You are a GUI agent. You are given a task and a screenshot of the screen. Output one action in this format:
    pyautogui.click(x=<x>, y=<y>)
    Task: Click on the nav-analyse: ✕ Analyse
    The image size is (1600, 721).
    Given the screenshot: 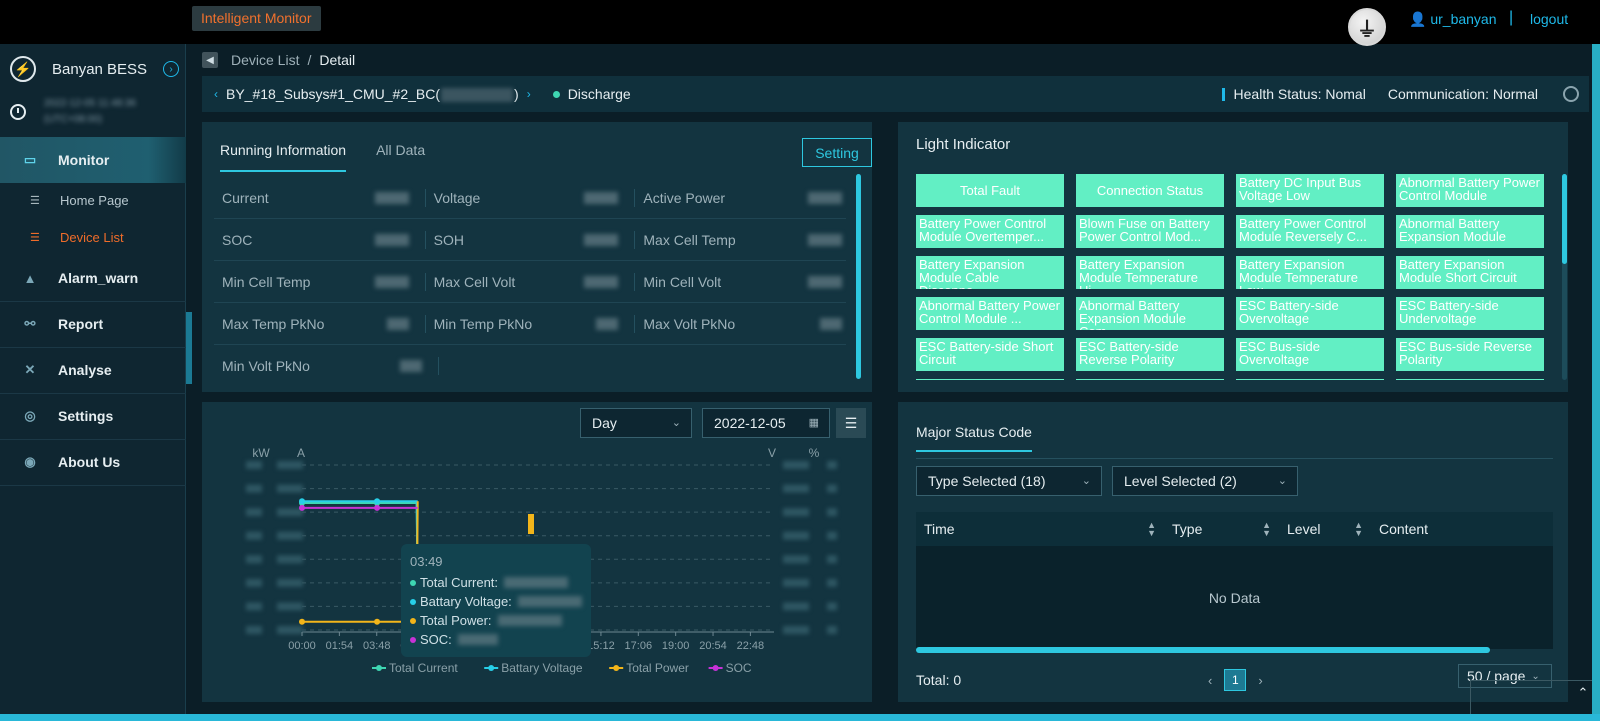 What is the action you would take?
    pyautogui.click(x=93, y=370)
    